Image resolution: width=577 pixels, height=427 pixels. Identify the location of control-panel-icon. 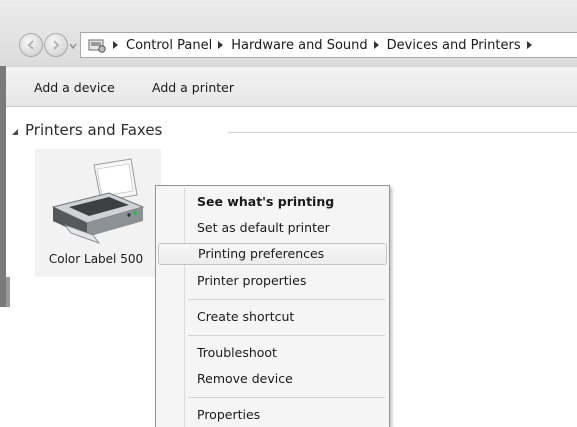
(97, 46).